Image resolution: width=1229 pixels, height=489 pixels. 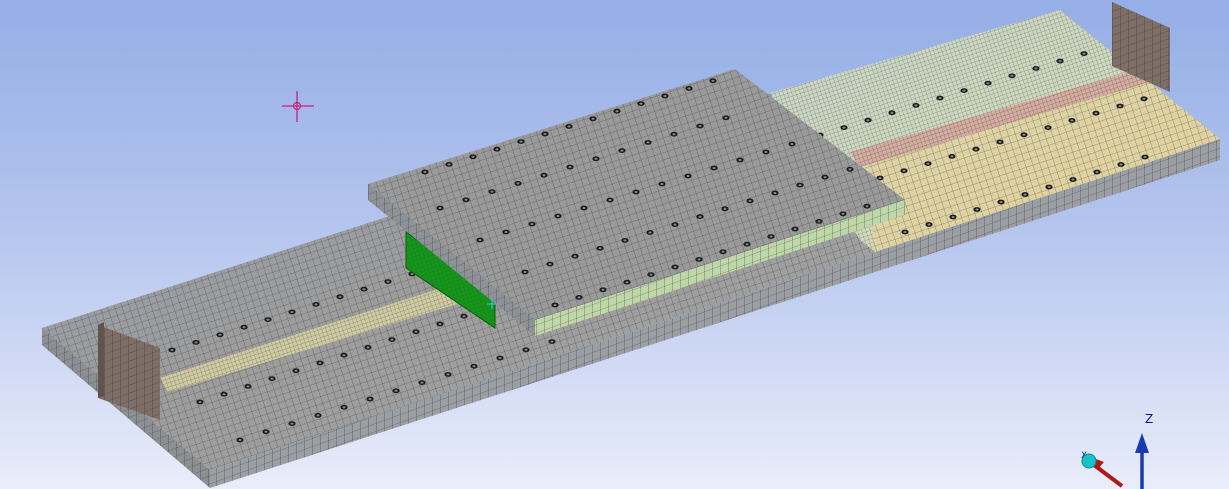 What do you see at coordinates (101, 360) in the screenshot?
I see `left-end-support-edge` at bounding box center [101, 360].